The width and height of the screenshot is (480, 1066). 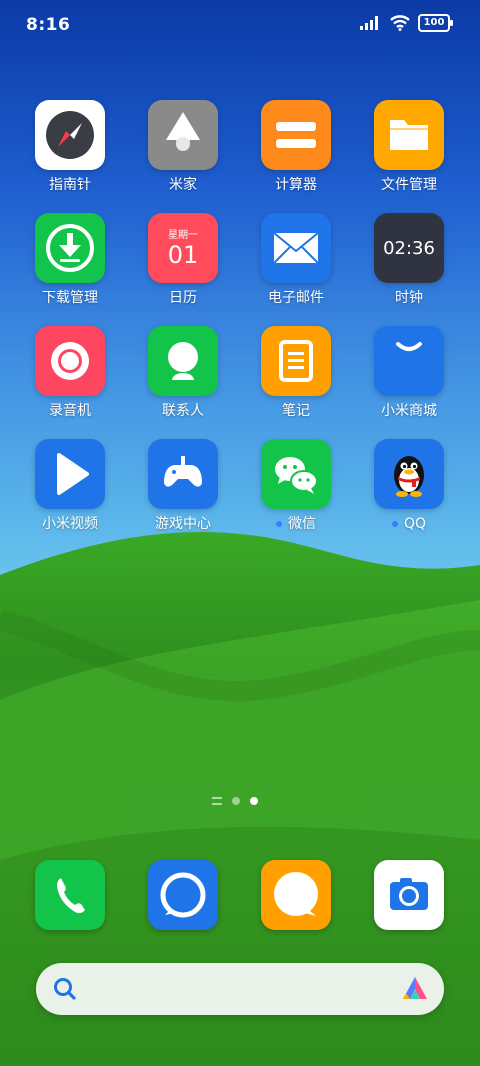 I want to click on app-mijia: 米家, so click(x=183, y=147).